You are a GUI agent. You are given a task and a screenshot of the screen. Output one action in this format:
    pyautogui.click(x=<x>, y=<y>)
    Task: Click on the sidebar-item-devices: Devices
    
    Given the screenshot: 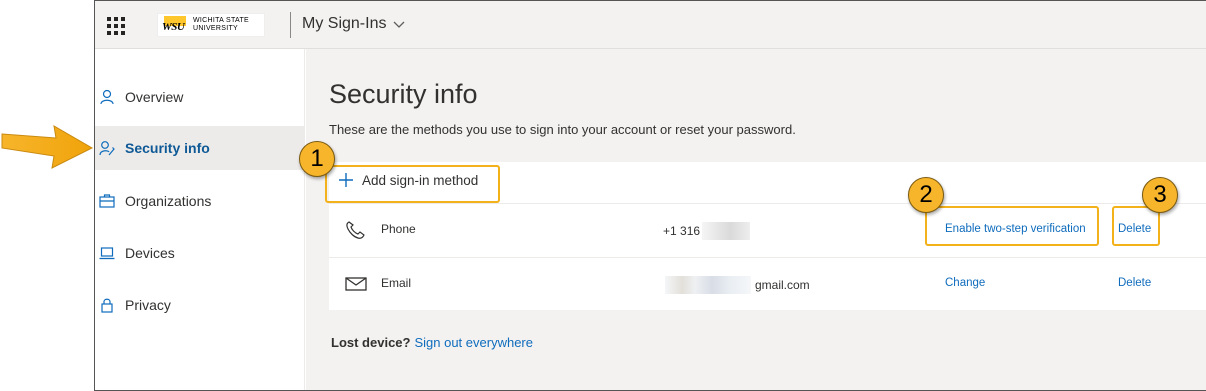 What is the action you would take?
    pyautogui.click(x=200, y=253)
    